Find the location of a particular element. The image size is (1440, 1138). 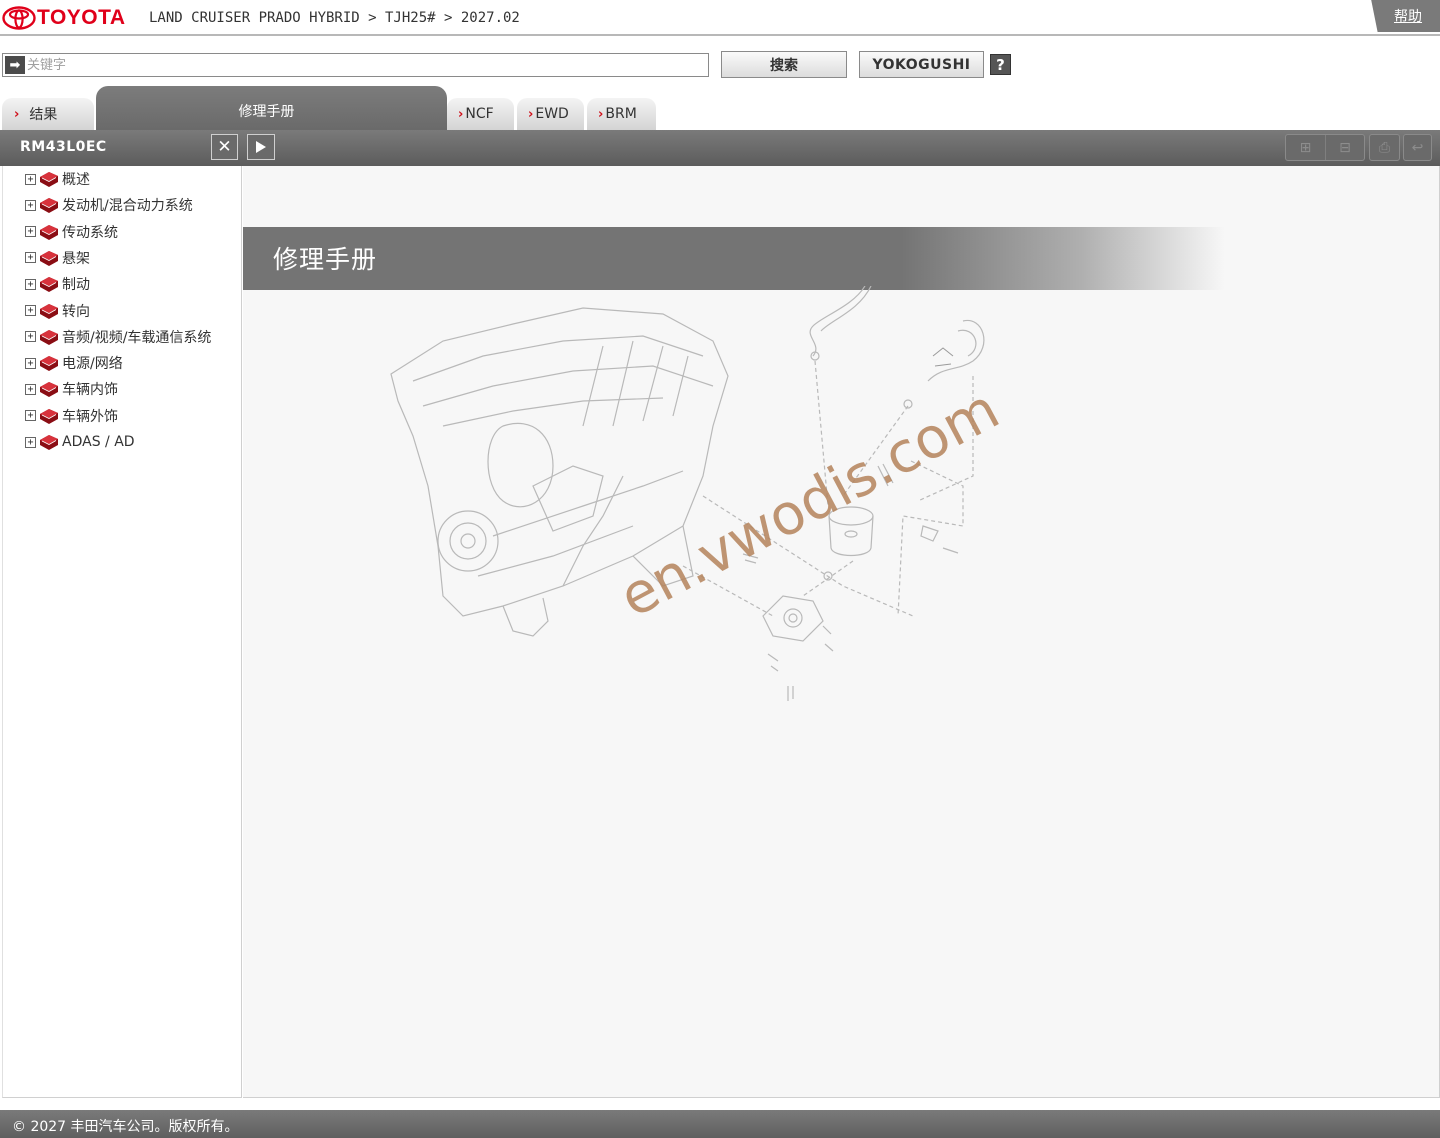

tab-label: NCF is located at coordinates (479, 114).